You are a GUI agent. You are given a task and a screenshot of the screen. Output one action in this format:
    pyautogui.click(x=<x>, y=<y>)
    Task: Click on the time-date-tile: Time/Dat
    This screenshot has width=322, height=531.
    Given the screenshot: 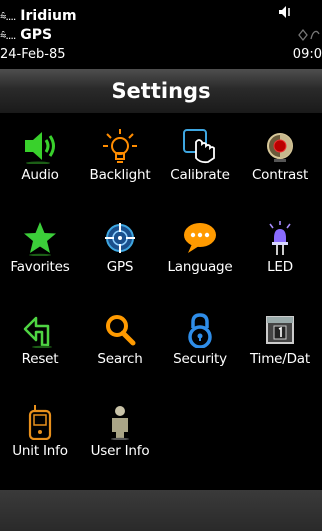 What is the action you would take?
    pyautogui.click(x=280, y=342)
    